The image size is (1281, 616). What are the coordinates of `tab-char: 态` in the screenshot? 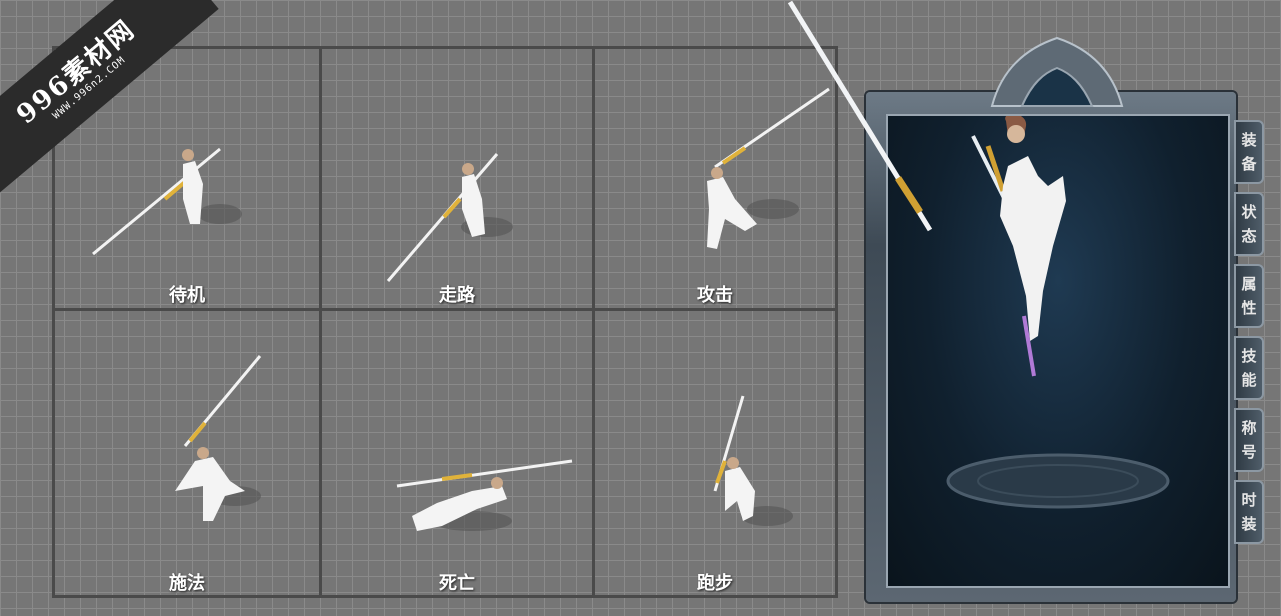 It's located at (1249, 236).